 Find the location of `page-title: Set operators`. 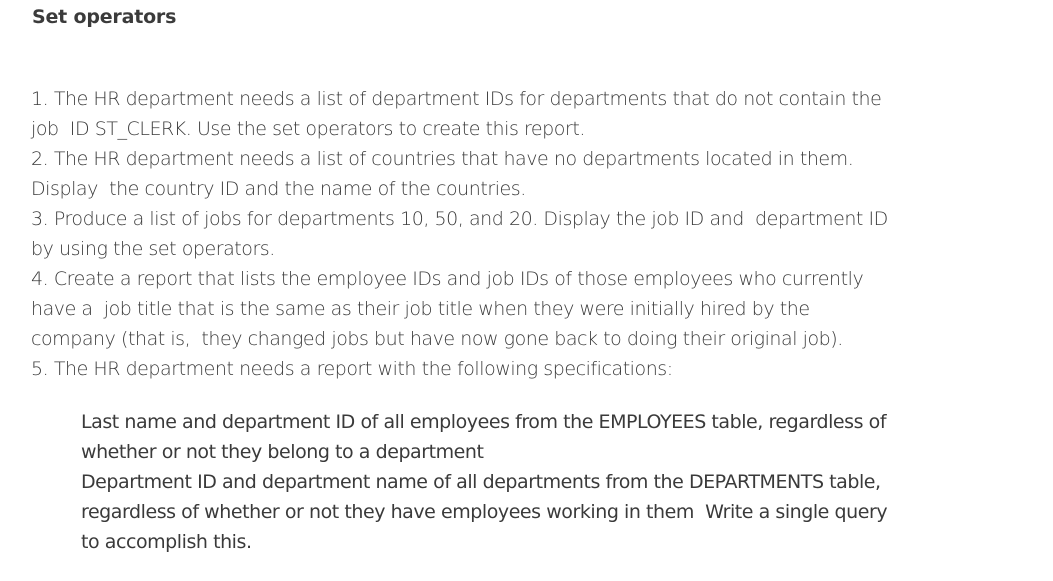

page-title: Set operators is located at coordinates (104, 17).